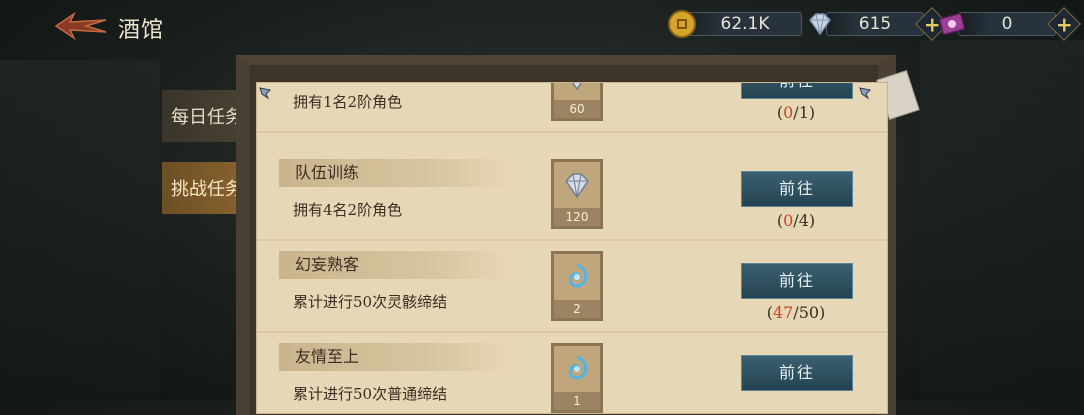  What do you see at coordinates (745, 24) in the screenshot?
I see `coin-value: 62.1K` at bounding box center [745, 24].